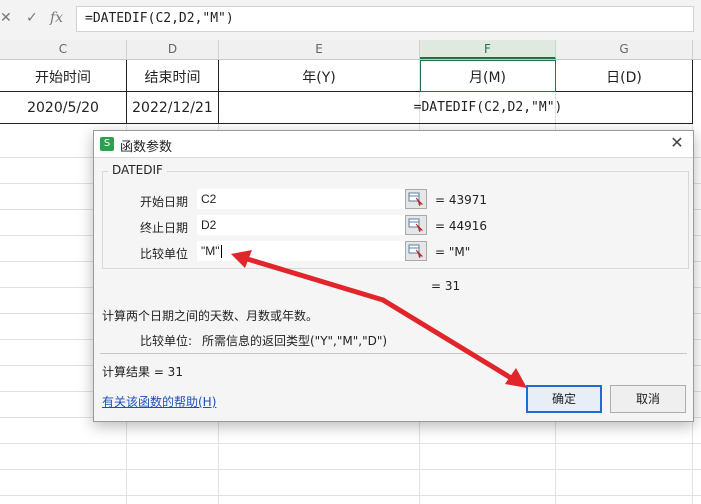  I want to click on annotation-arrow-to-ok, so click(449, 340).